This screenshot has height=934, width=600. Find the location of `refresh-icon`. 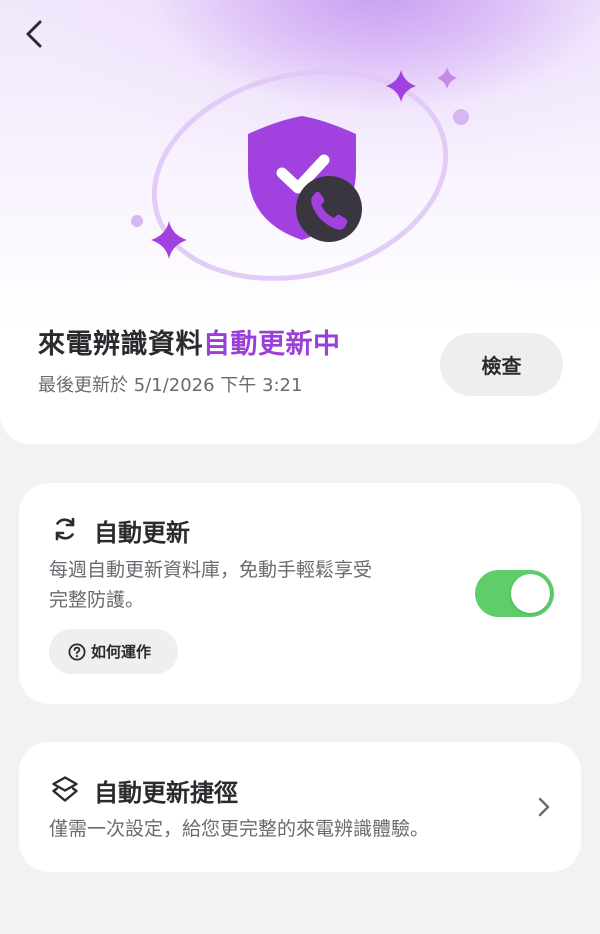

refresh-icon is located at coordinates (65, 529).